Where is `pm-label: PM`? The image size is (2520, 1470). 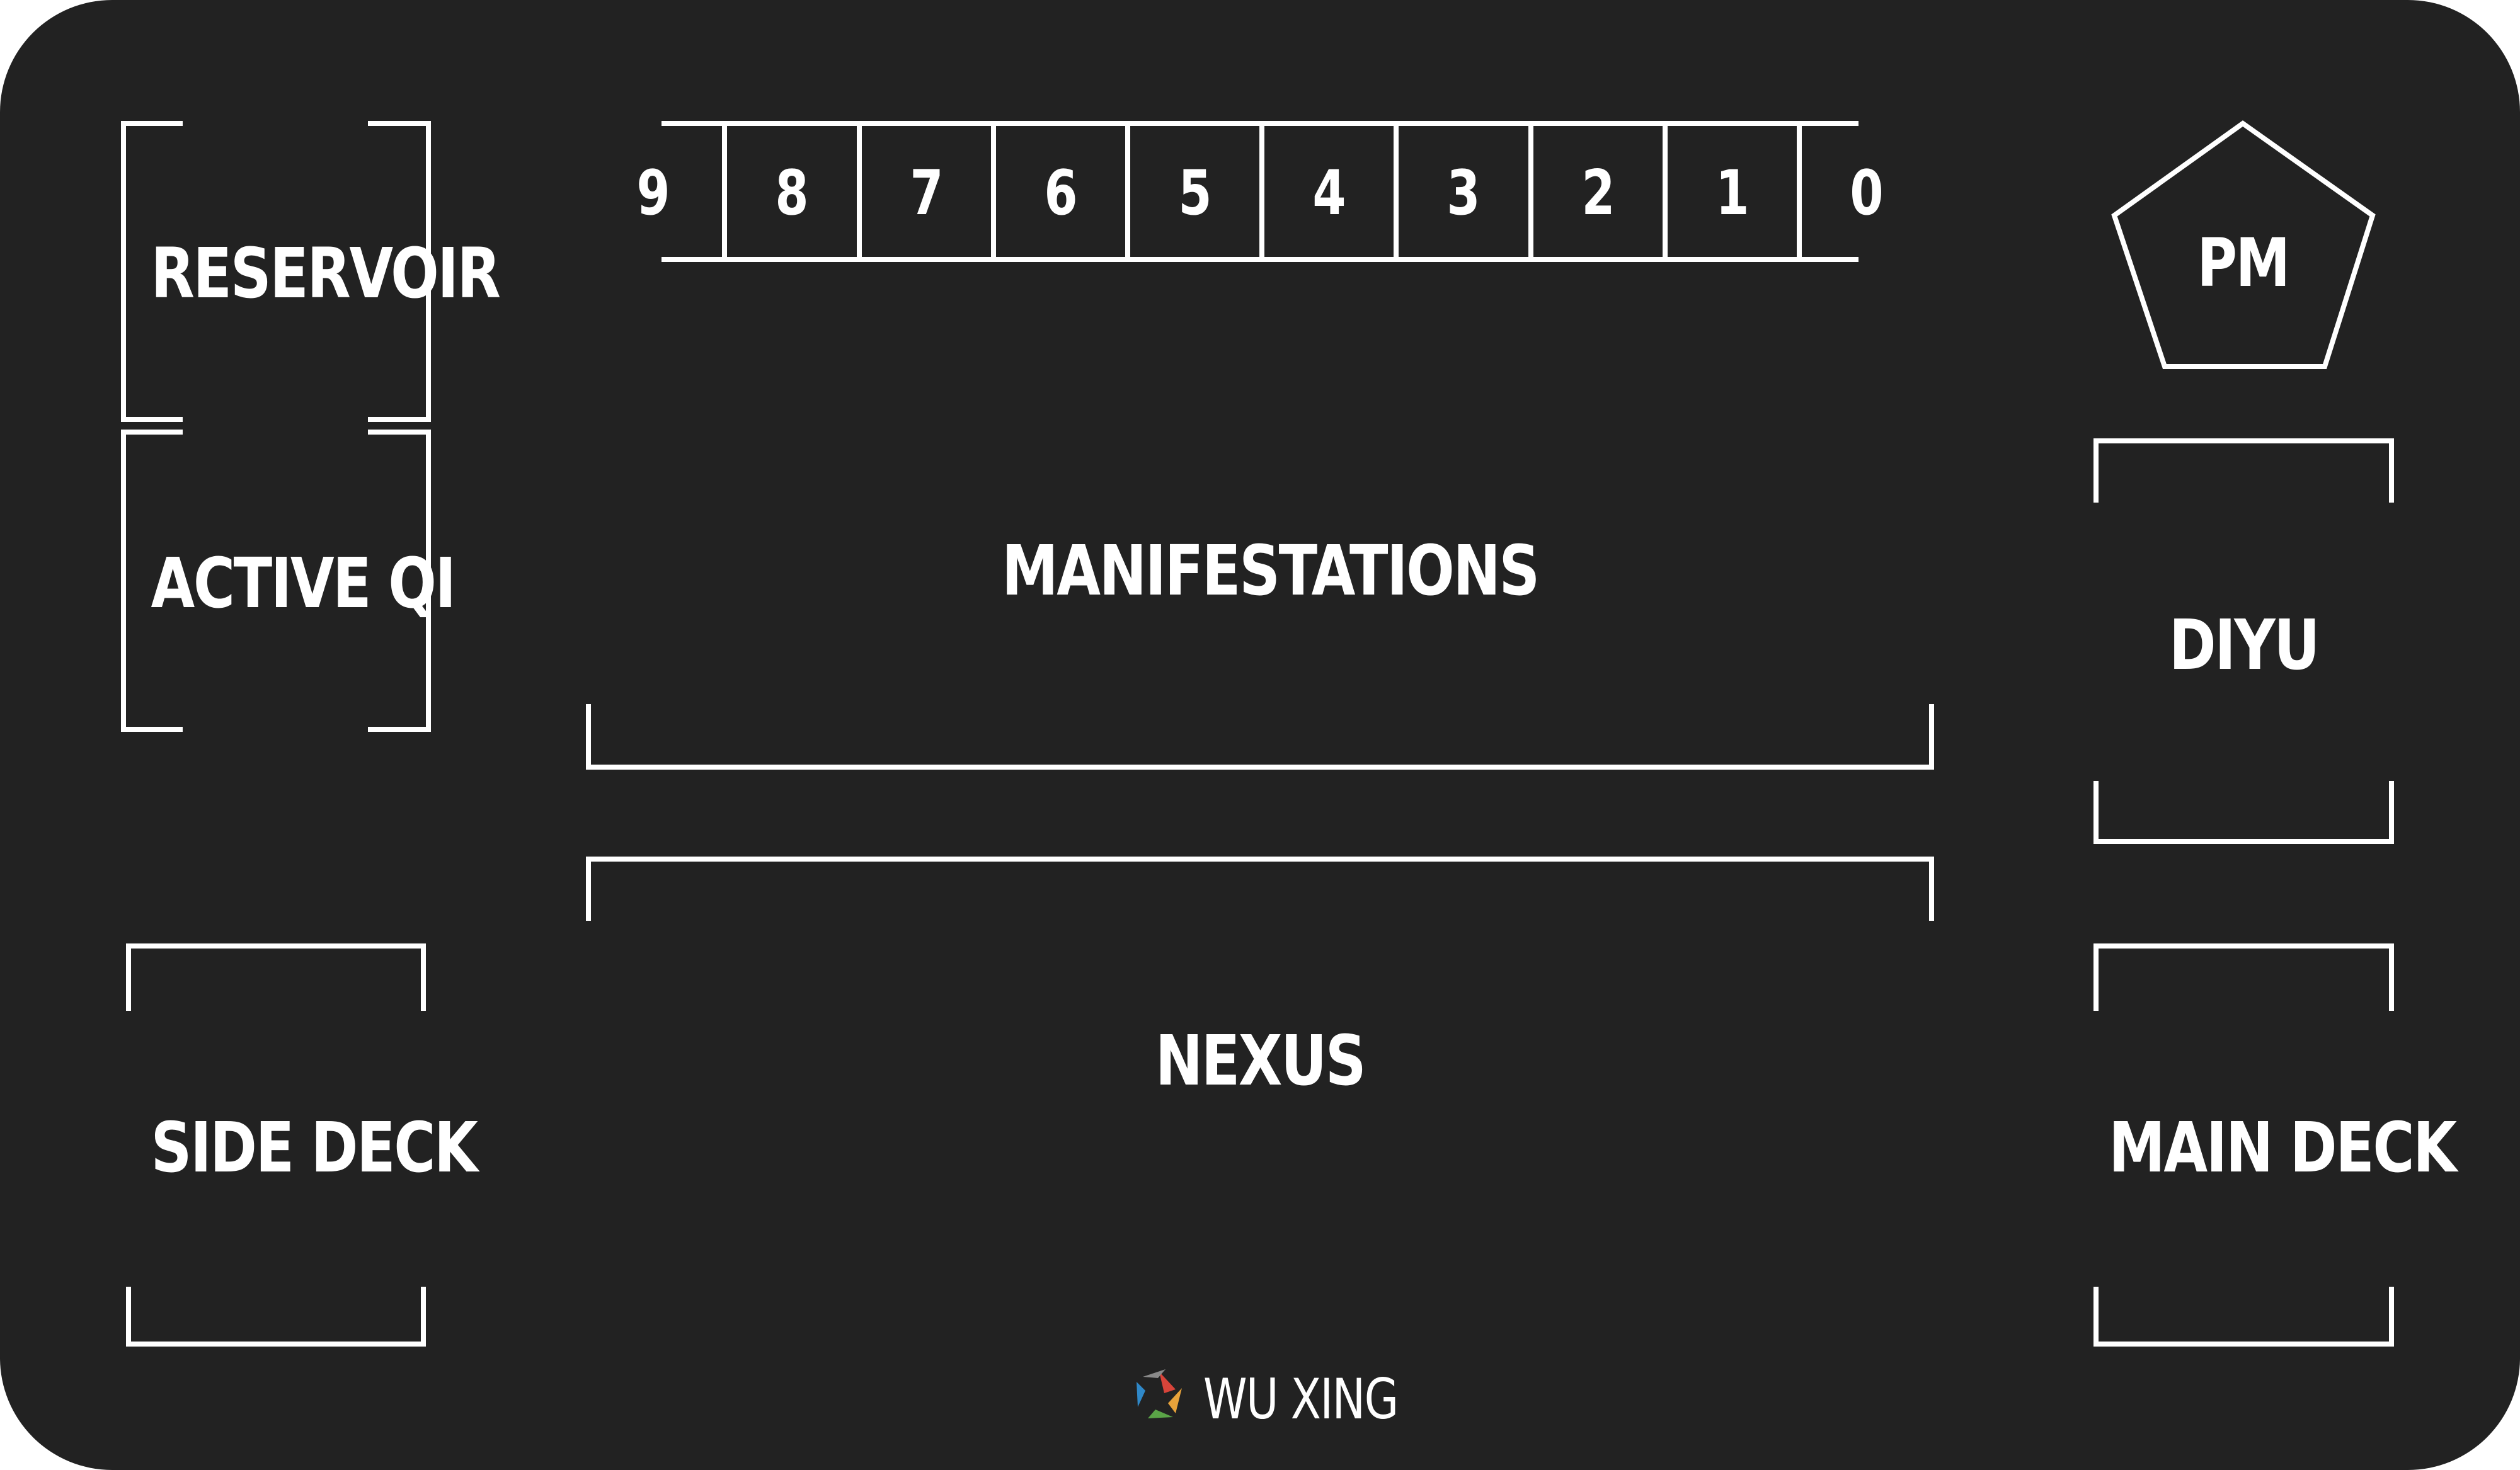
pm-label: PM is located at coordinates (2243, 263).